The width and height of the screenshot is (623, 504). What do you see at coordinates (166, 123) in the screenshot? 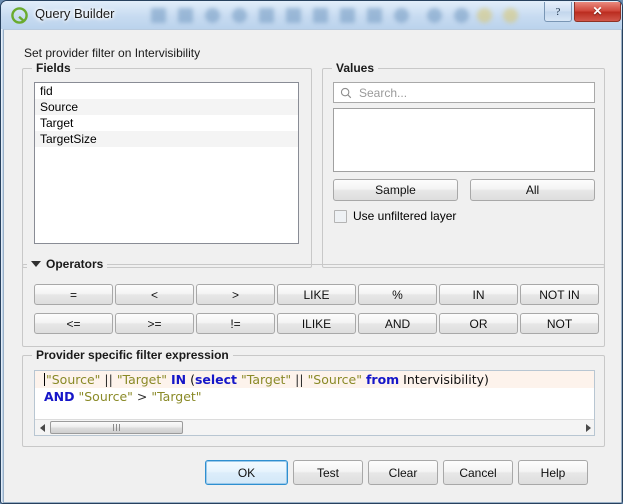
I see `list-item: Target` at bounding box center [166, 123].